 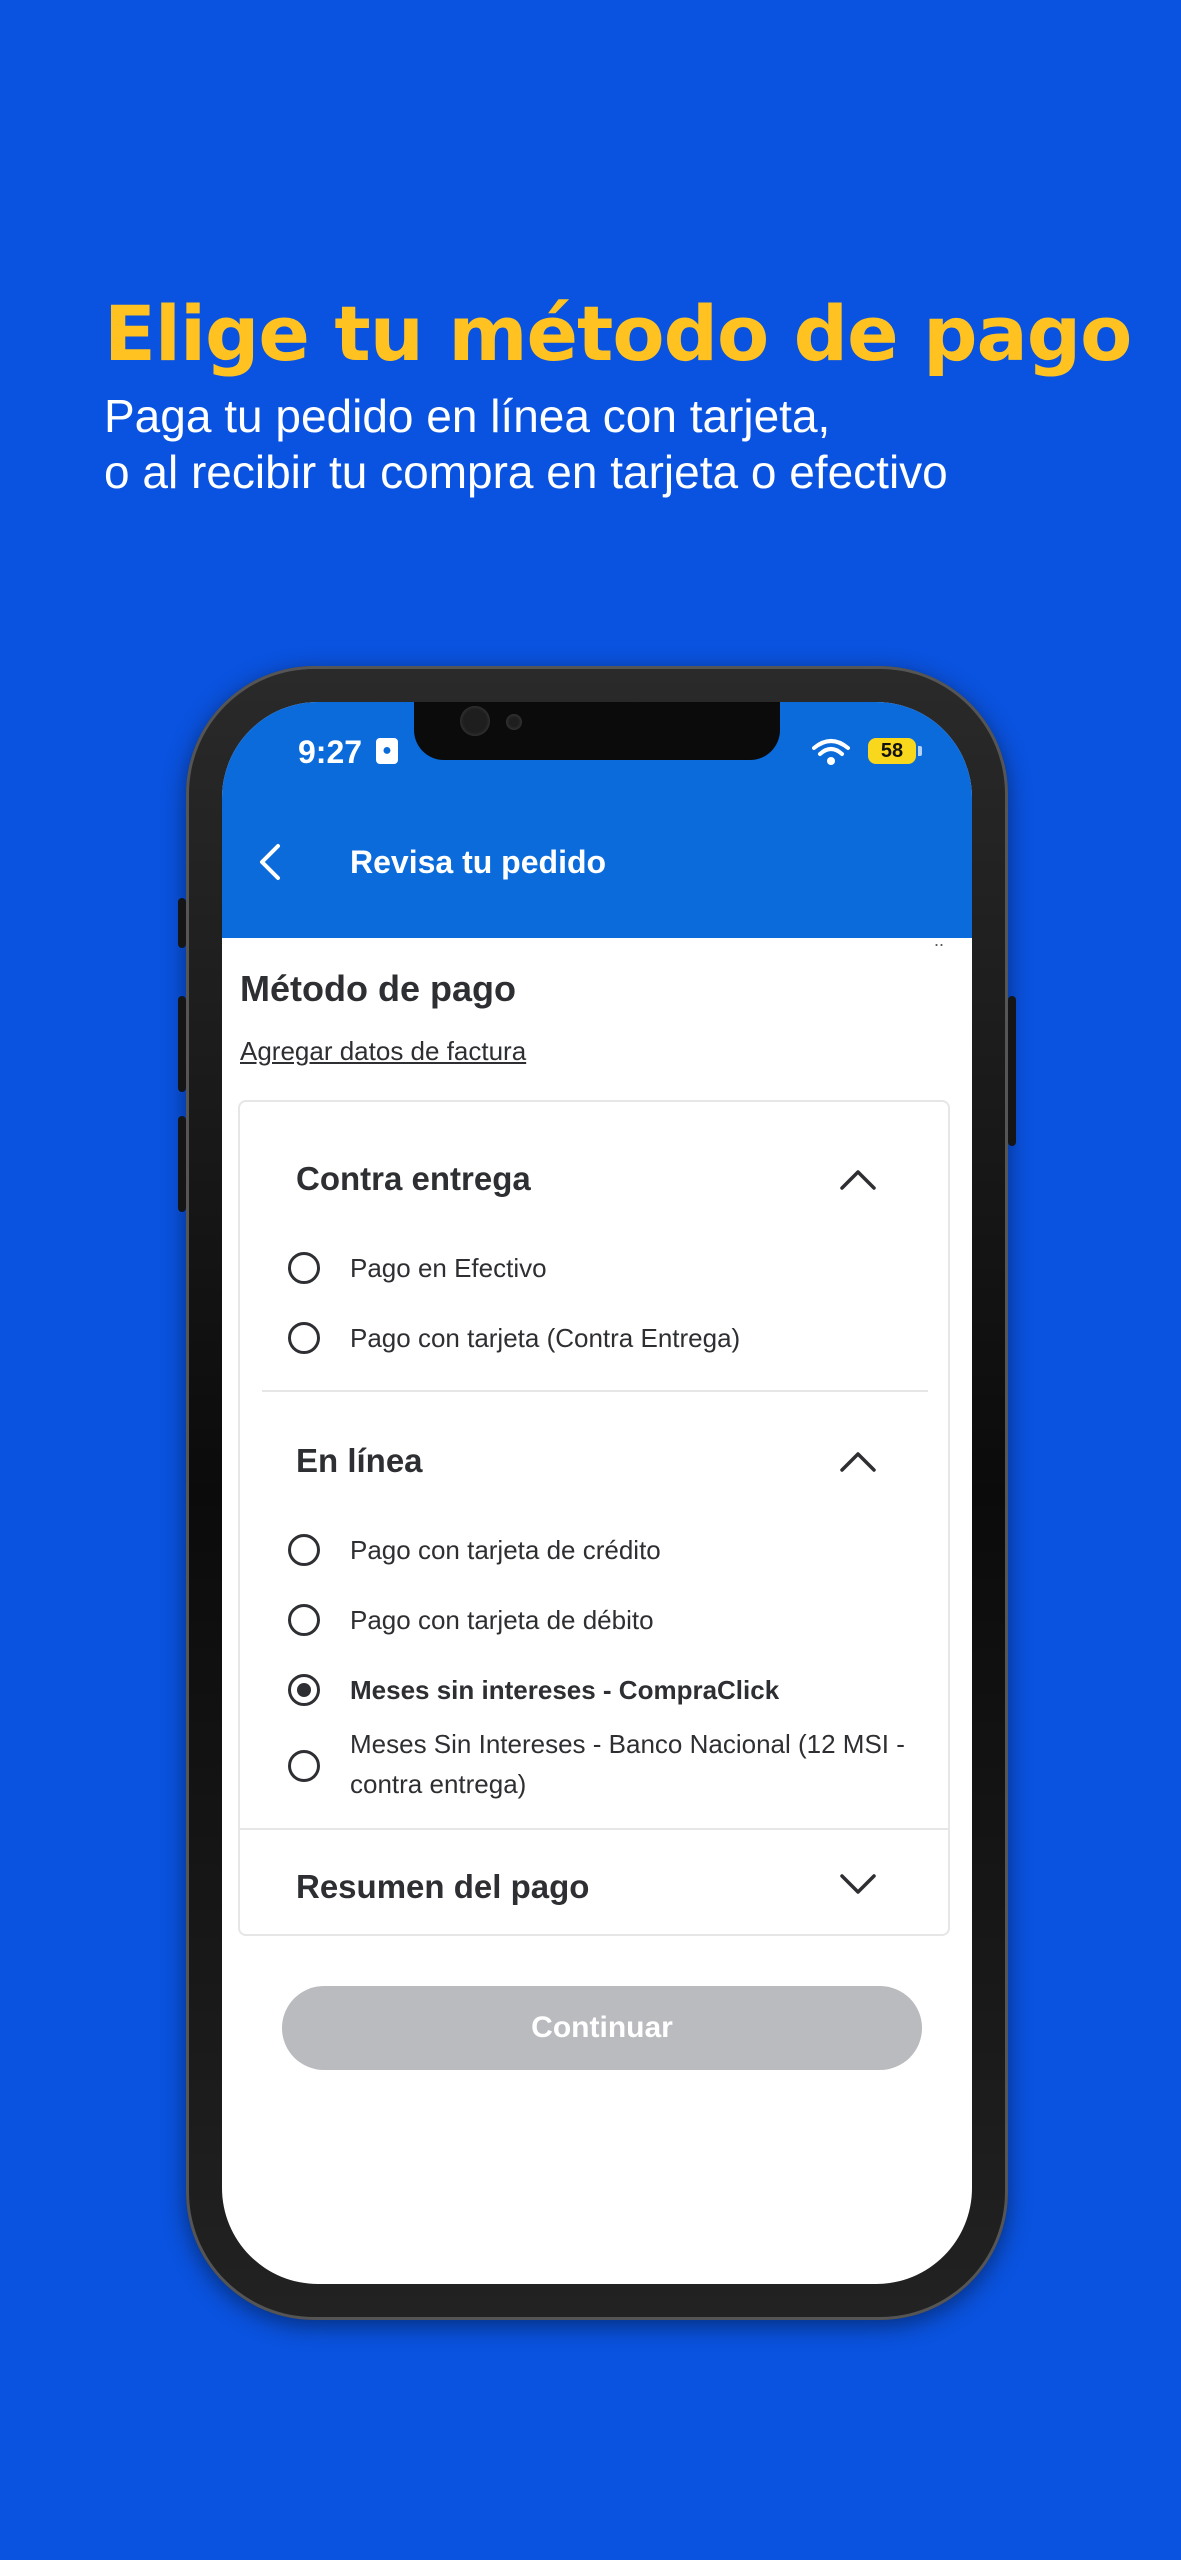 What do you see at coordinates (1012, 1071) in the screenshot?
I see `power-button` at bounding box center [1012, 1071].